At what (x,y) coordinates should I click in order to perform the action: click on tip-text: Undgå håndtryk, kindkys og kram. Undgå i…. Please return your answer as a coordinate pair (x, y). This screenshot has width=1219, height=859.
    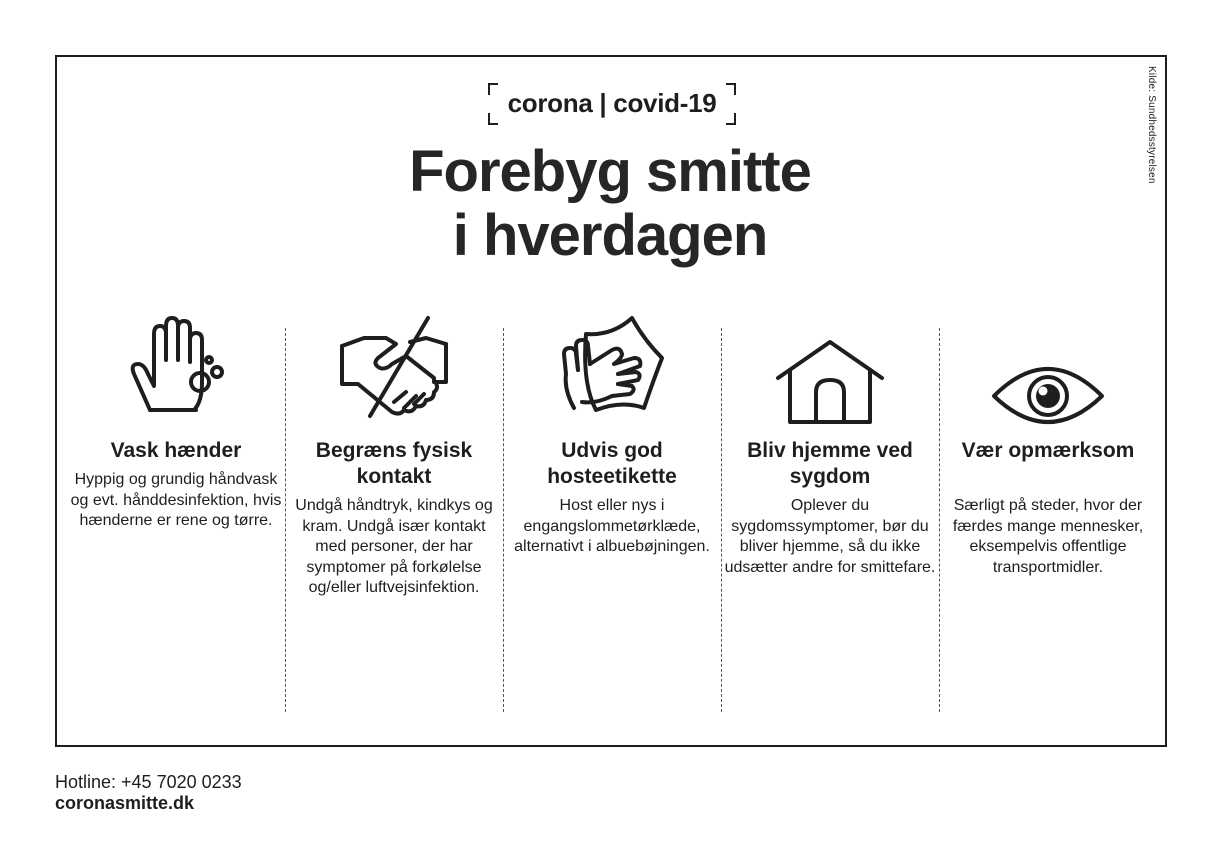
    Looking at the image, I should click on (394, 546).